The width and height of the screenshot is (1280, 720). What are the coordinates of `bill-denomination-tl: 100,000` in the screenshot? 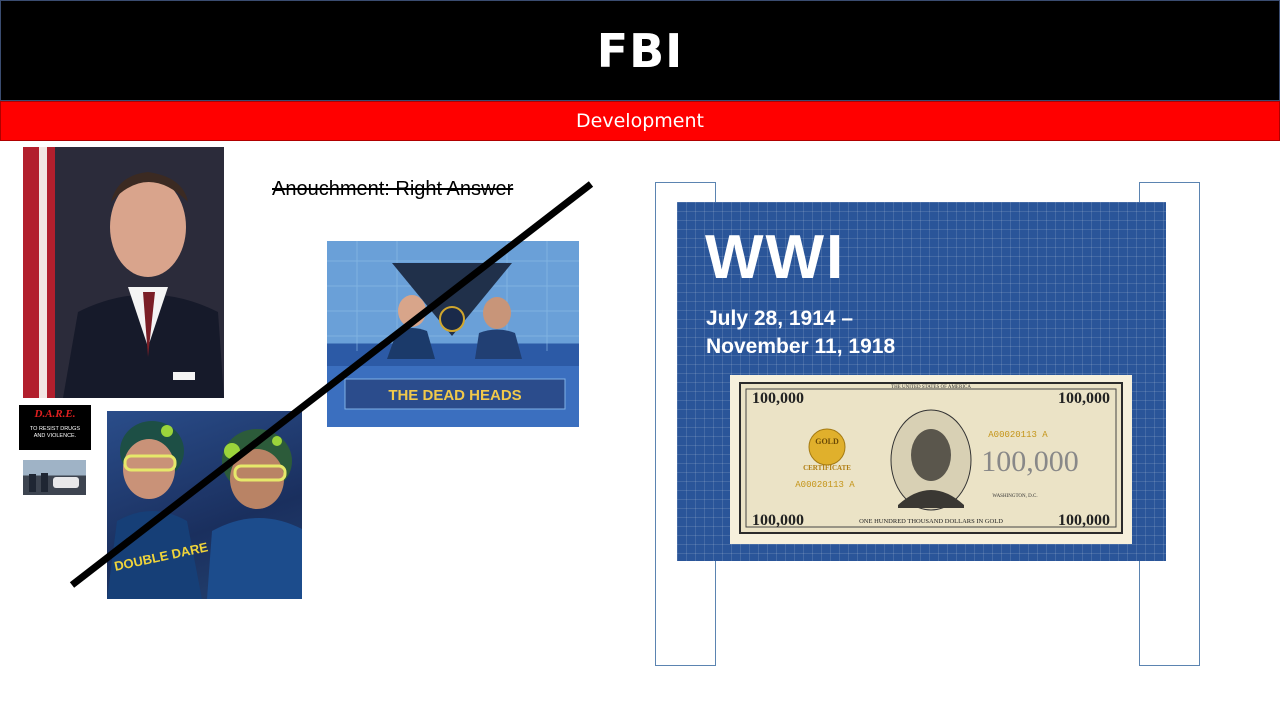 It's located at (778, 398).